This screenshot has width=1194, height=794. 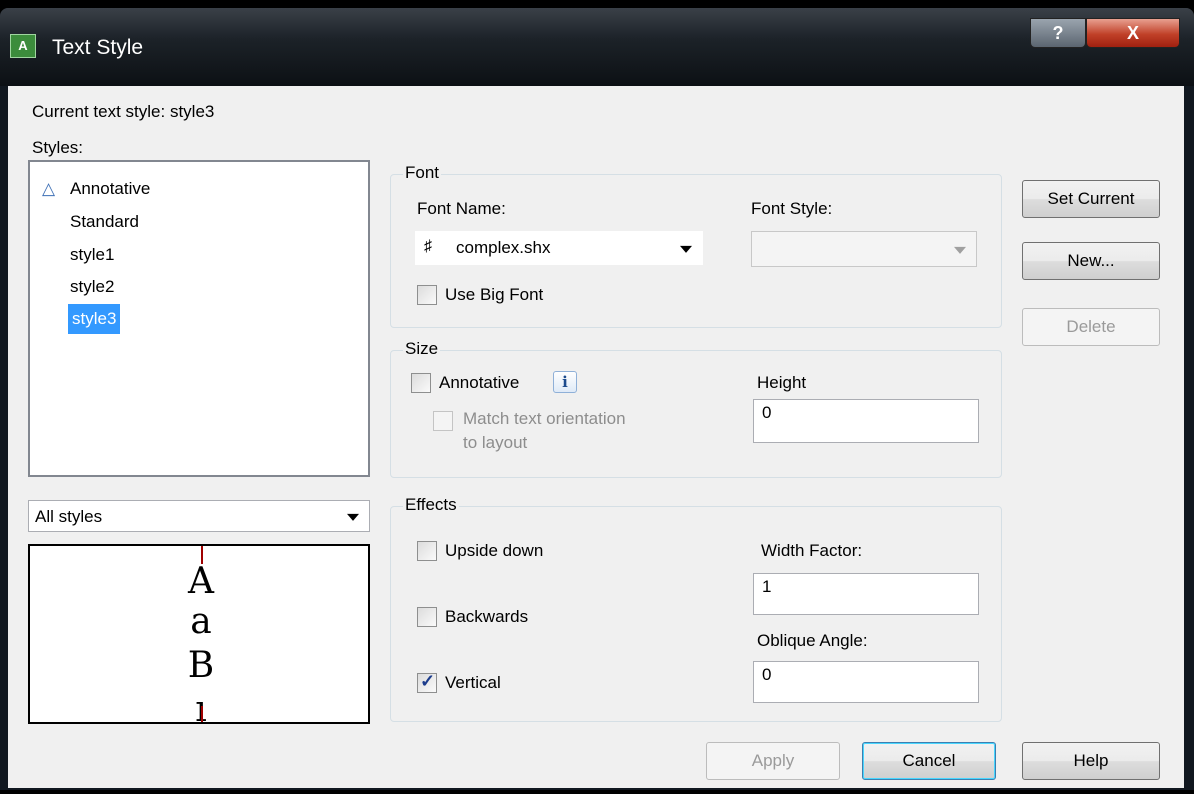 I want to click on font-name-value: complex.shx, so click(x=503, y=247).